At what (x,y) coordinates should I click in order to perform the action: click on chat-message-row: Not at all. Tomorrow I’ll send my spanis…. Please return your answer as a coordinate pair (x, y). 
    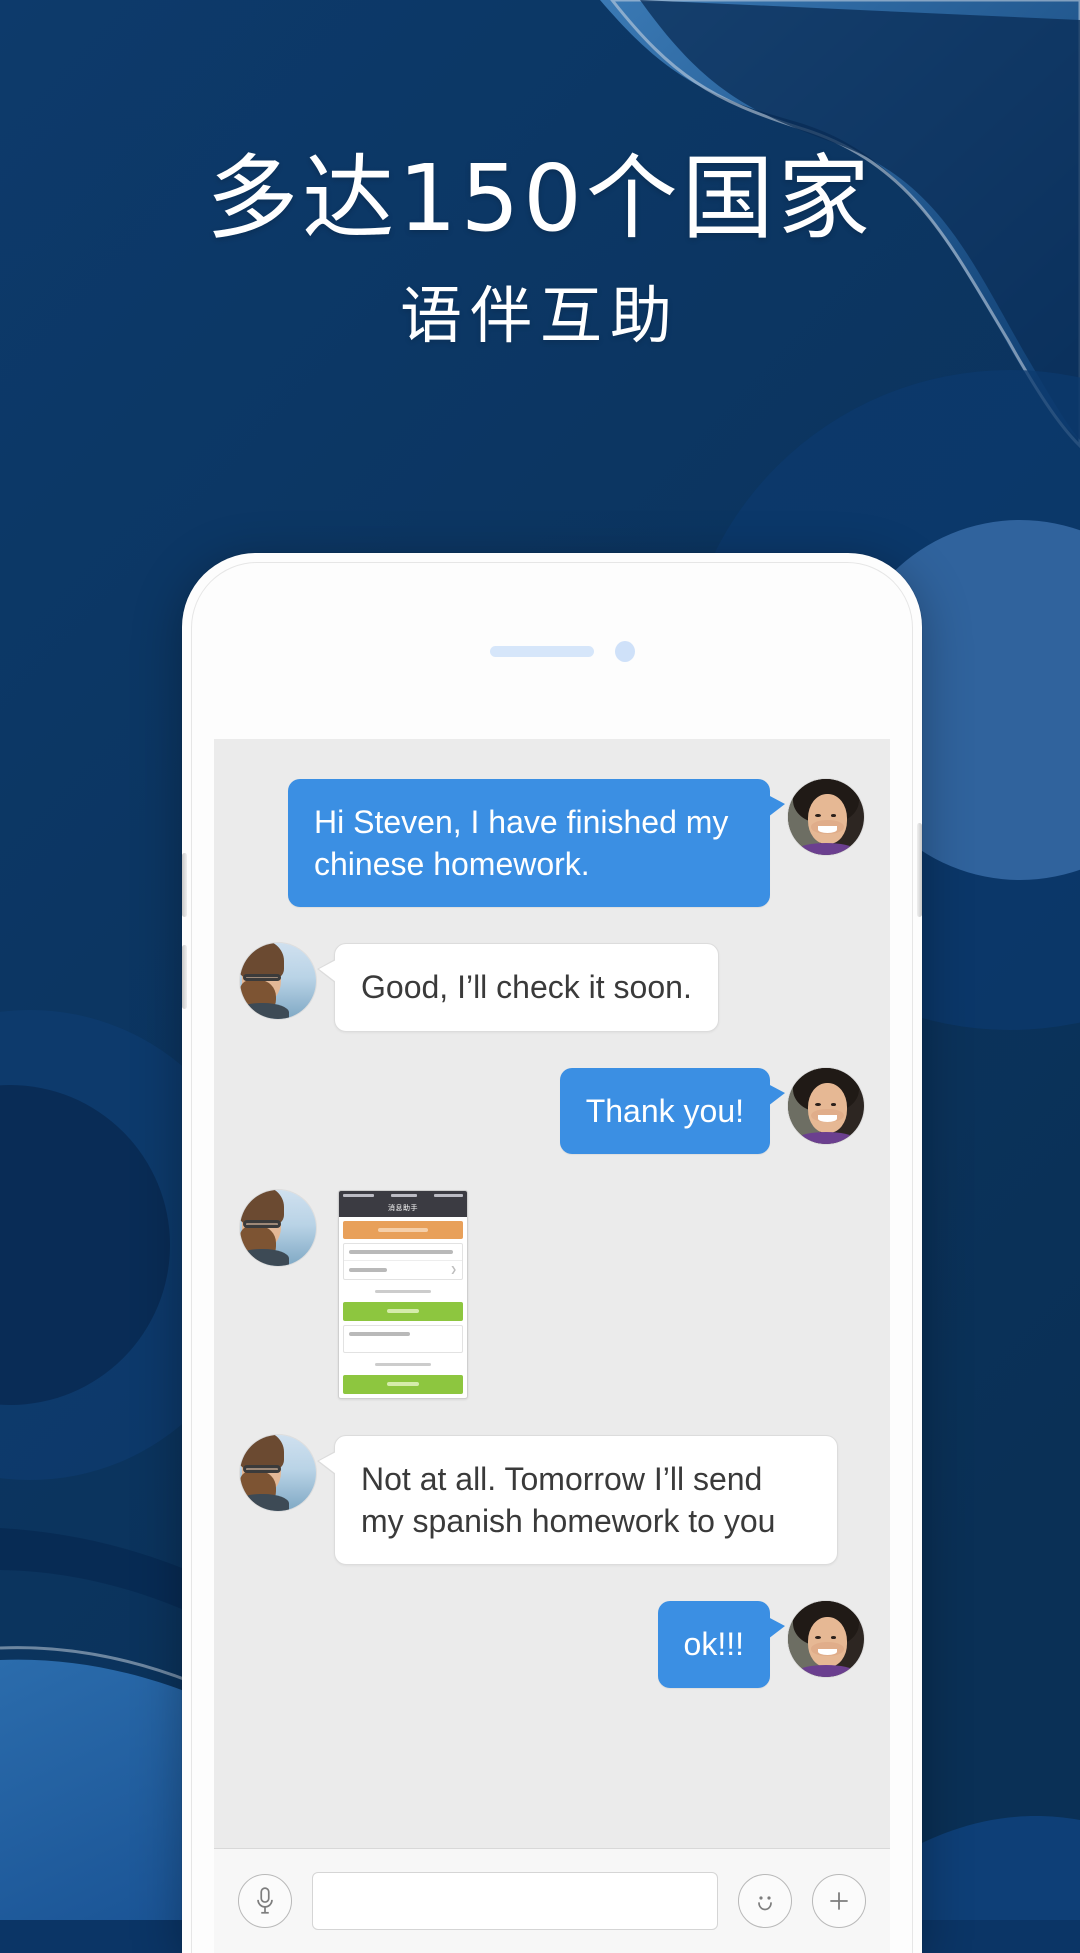
    Looking at the image, I should click on (552, 1500).